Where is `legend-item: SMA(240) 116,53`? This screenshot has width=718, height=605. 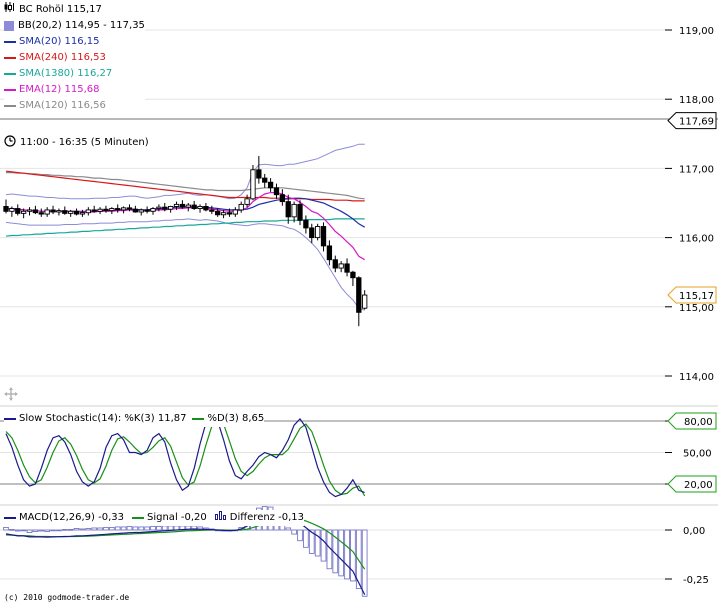 legend-item: SMA(240) 116,53 is located at coordinates (74, 58).